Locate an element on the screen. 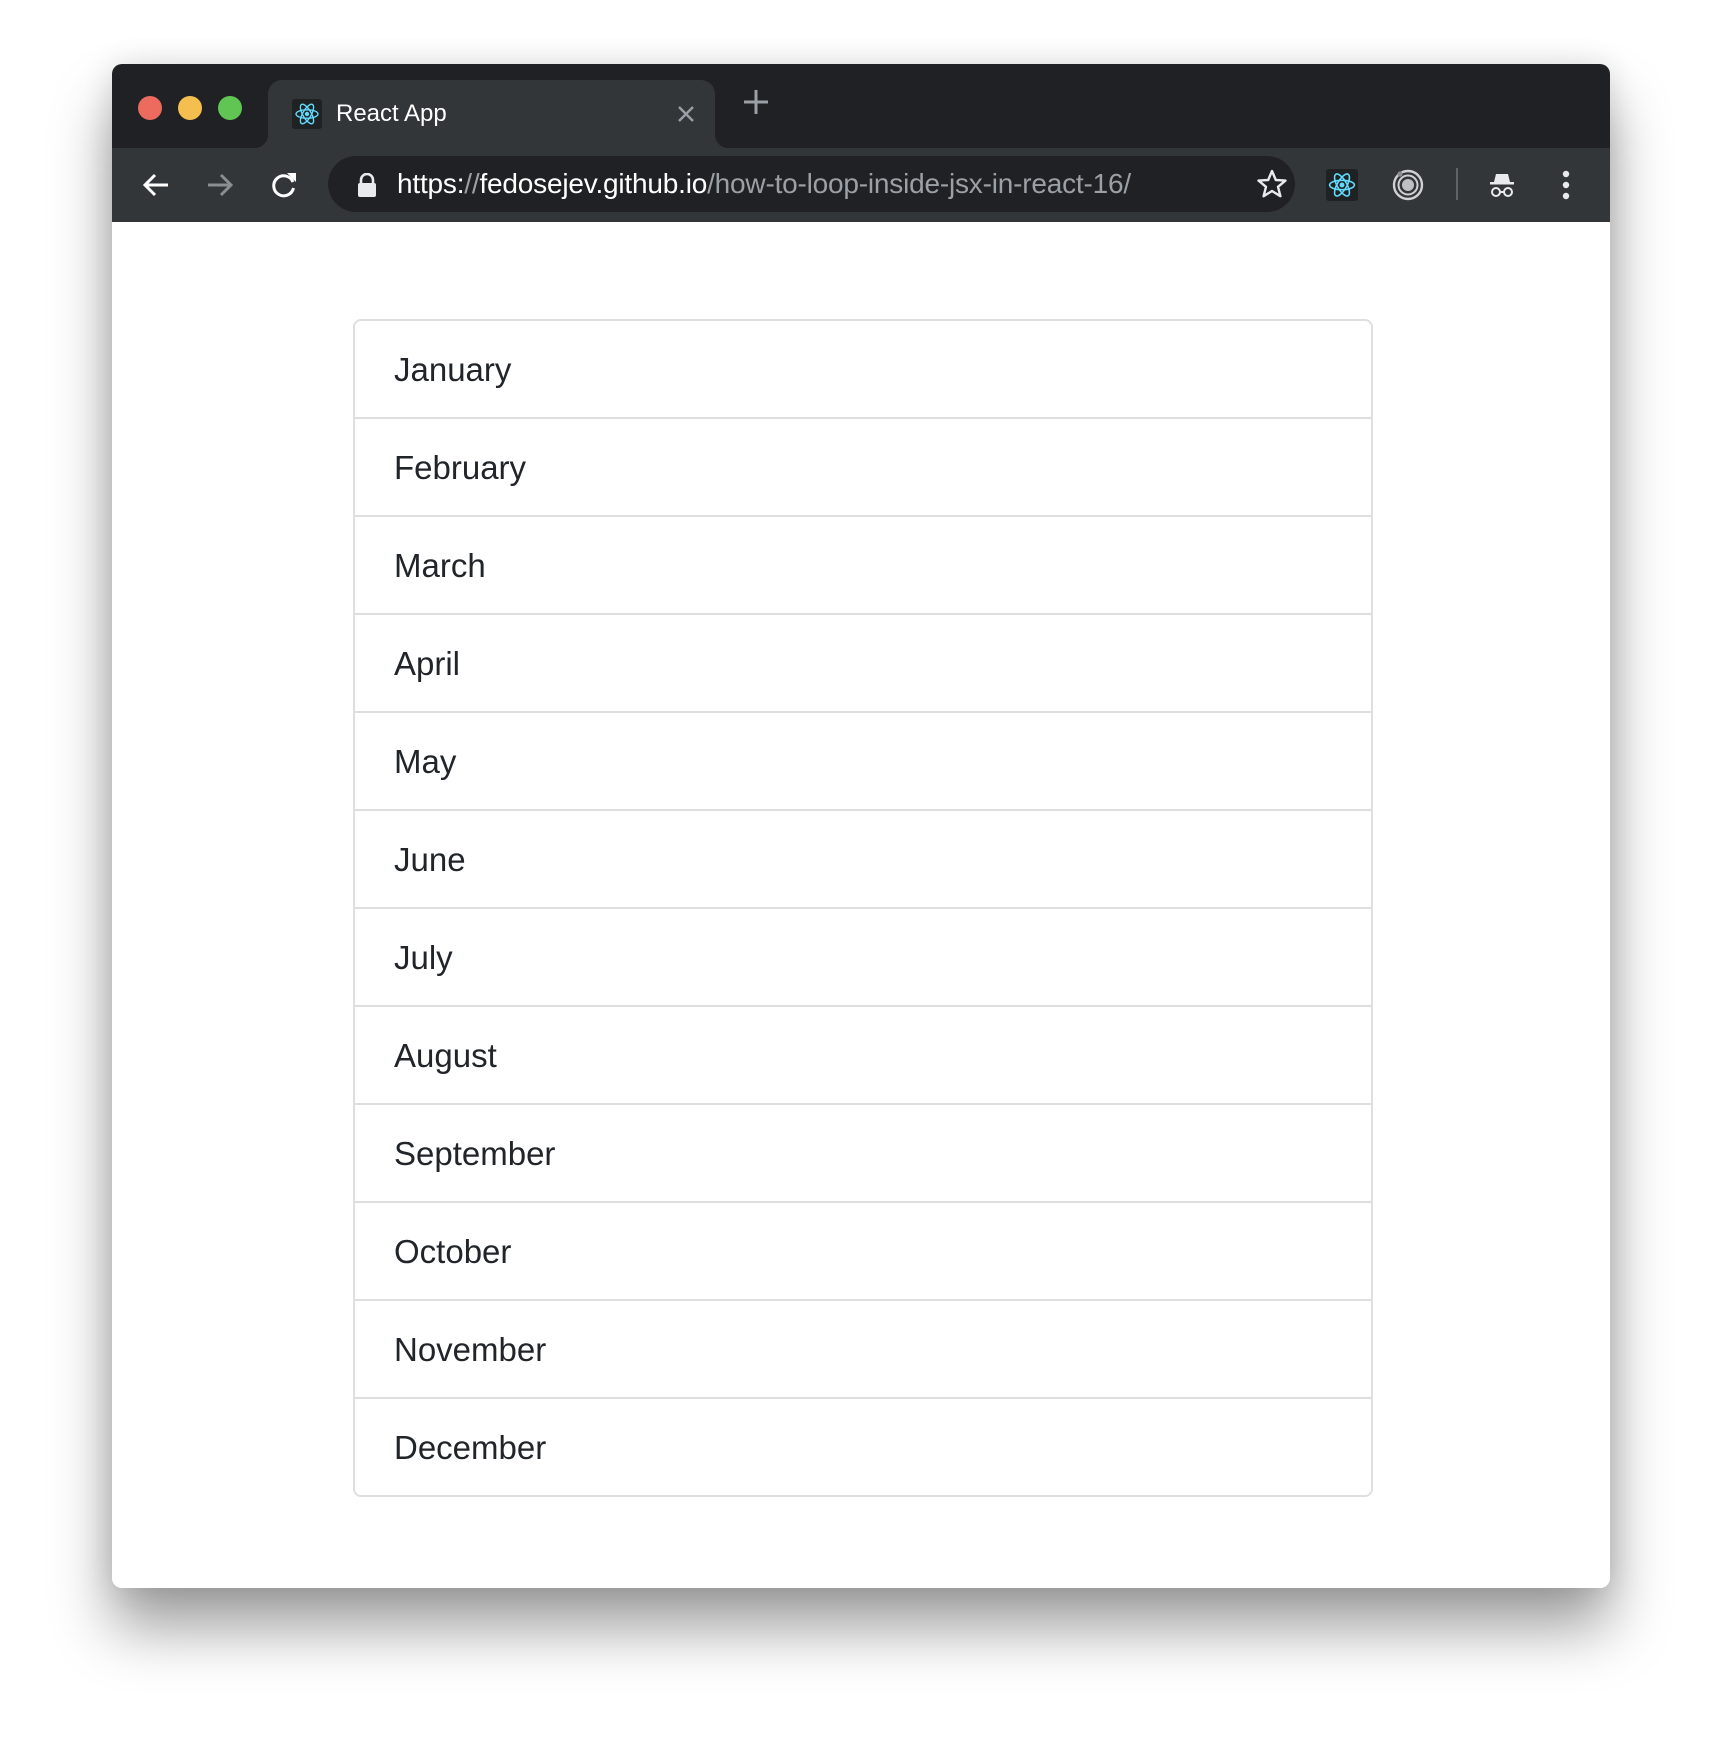 The image size is (1722, 1748). list-item-label: June is located at coordinates (430, 859).